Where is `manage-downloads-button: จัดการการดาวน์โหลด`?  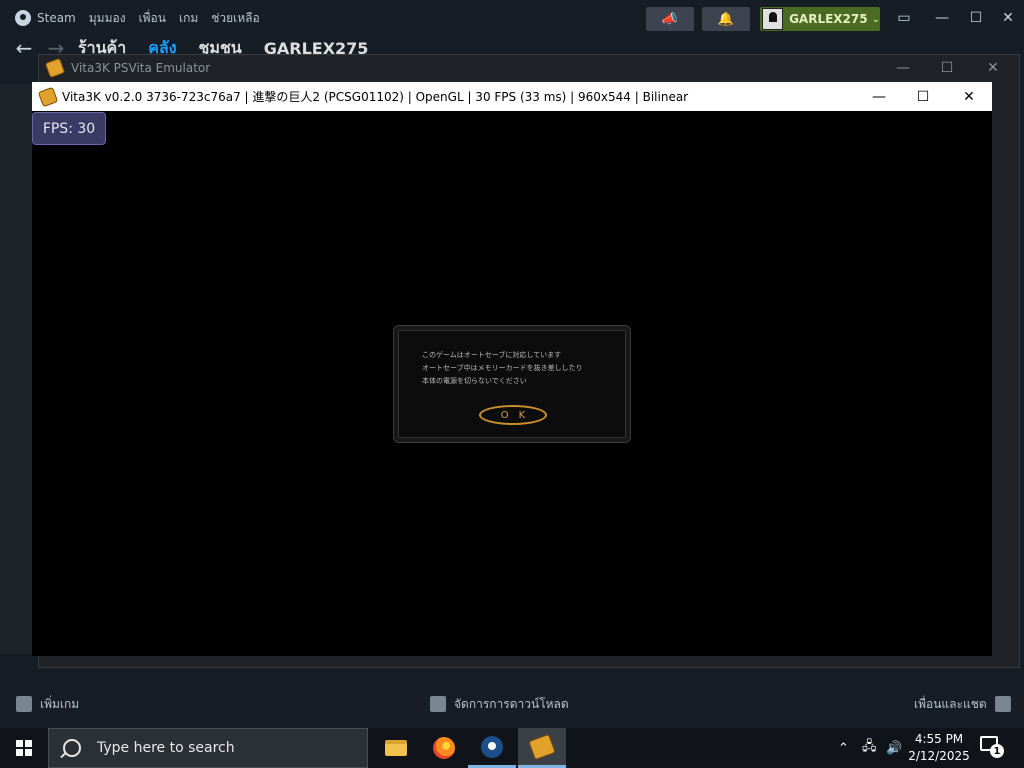 manage-downloads-button: จัดการการดาวน์โหลด is located at coordinates (499, 704).